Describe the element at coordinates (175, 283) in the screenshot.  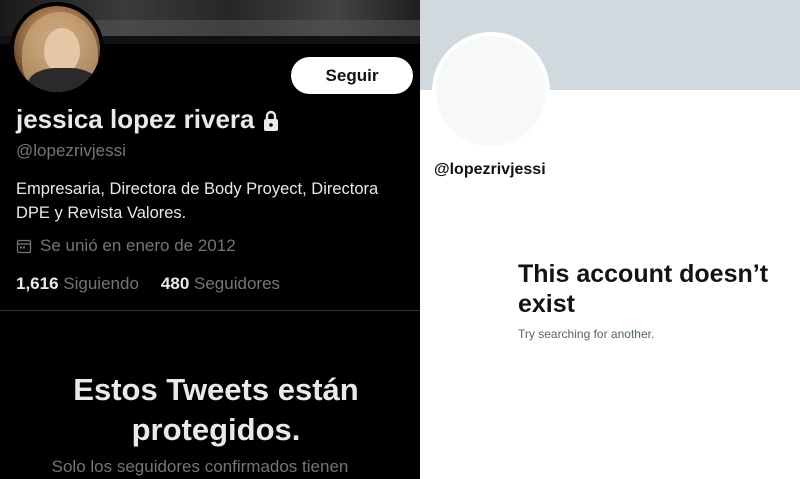
I see `followers-count: 480` at that location.